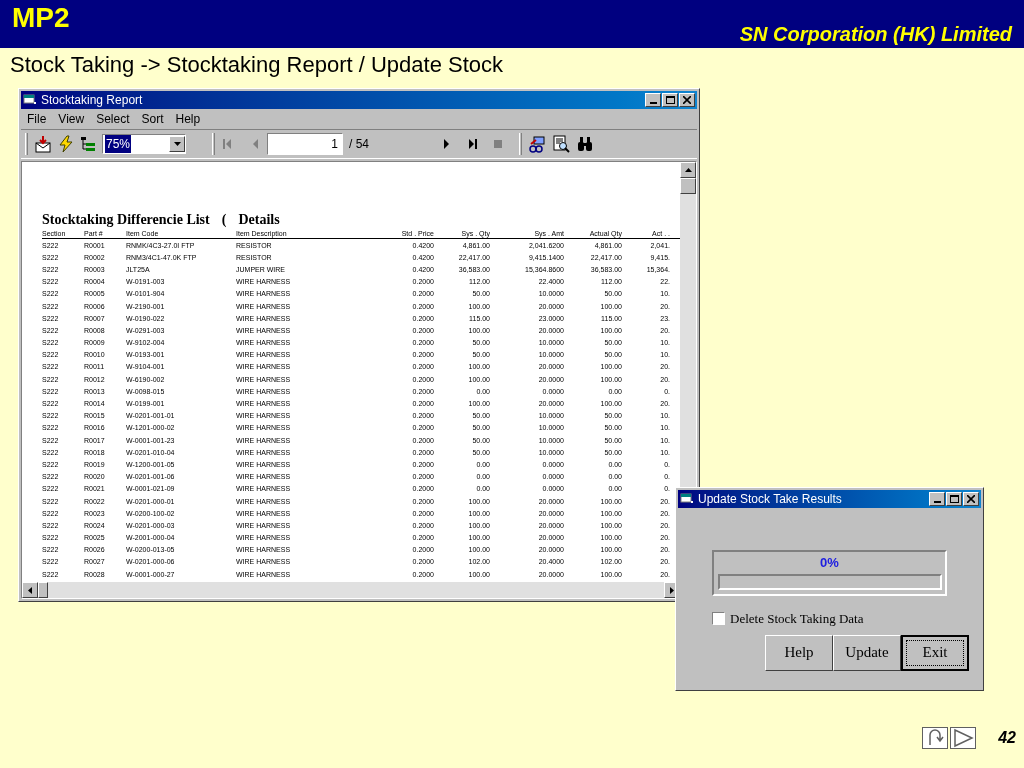 The image size is (1024, 768). I want to click on logo-text: MP2, so click(41, 18).